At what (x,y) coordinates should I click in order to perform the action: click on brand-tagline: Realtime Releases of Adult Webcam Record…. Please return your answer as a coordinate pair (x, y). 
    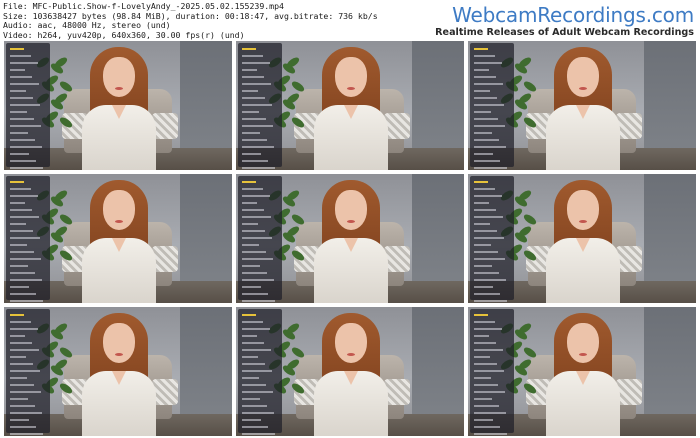
    Looking at the image, I should click on (564, 32).